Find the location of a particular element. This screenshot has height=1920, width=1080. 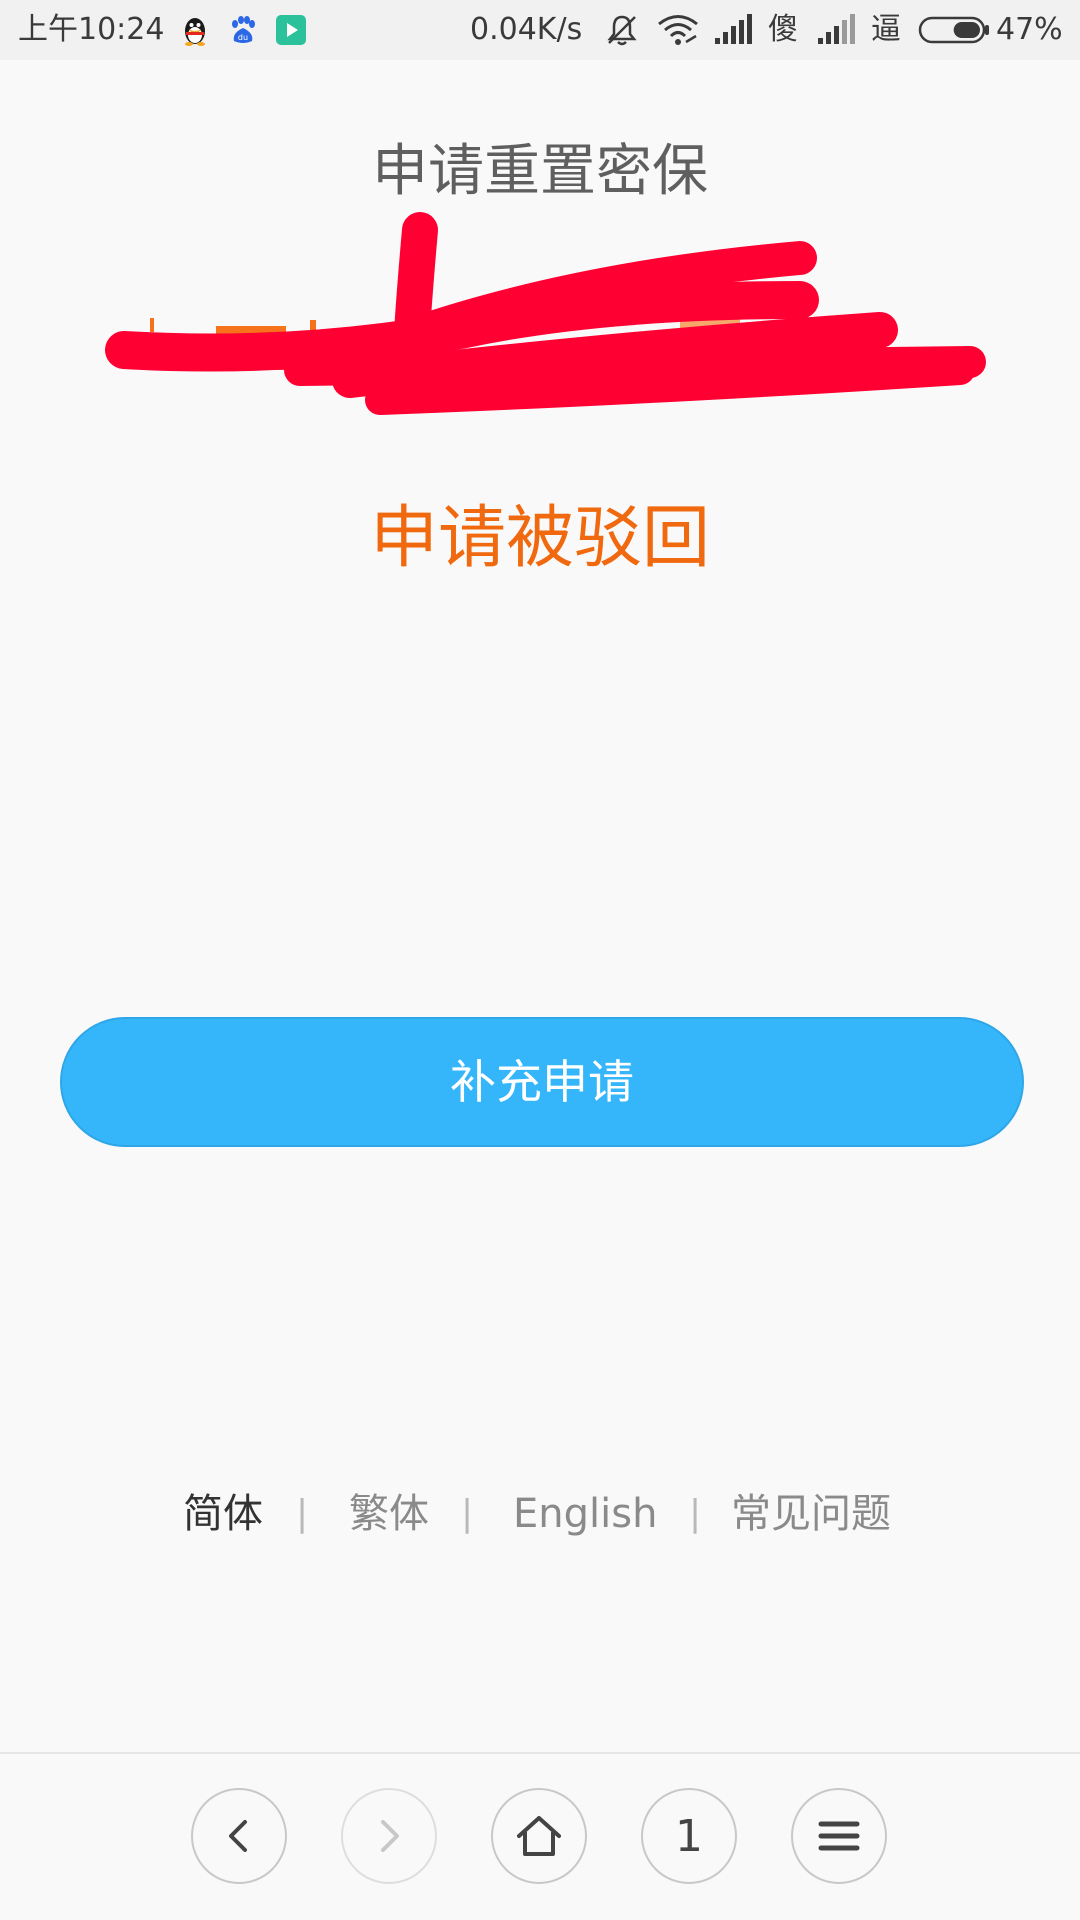

forward-button is located at coordinates (389, 1836).